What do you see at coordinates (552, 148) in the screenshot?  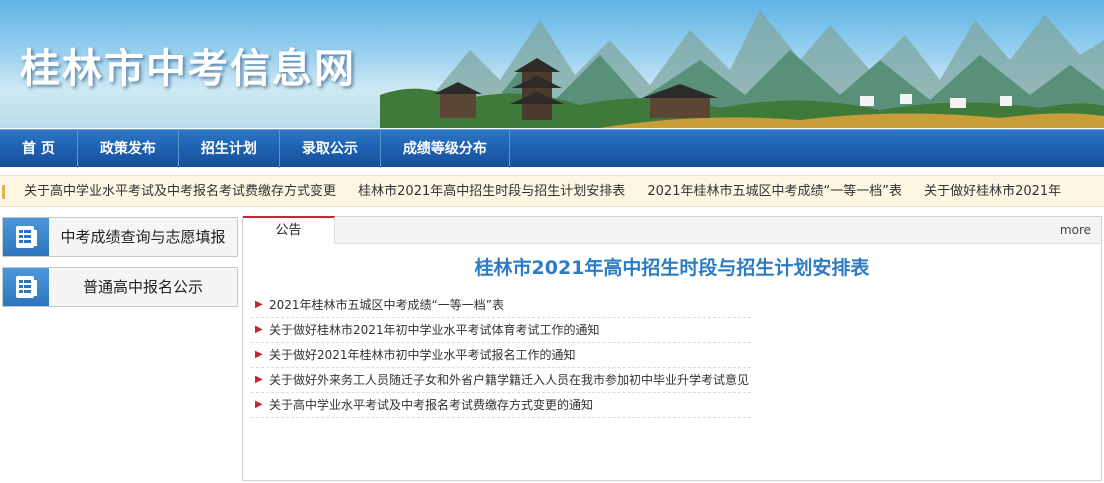 I see `main-nav: 首 页 政策发布 招生计划 录取公示 成绩等级分布` at bounding box center [552, 148].